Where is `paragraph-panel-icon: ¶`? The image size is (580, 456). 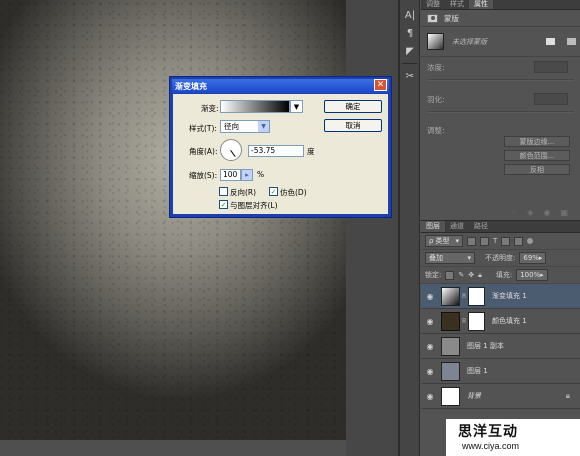
paragraph-panel-icon: ¶ is located at coordinates (410, 33).